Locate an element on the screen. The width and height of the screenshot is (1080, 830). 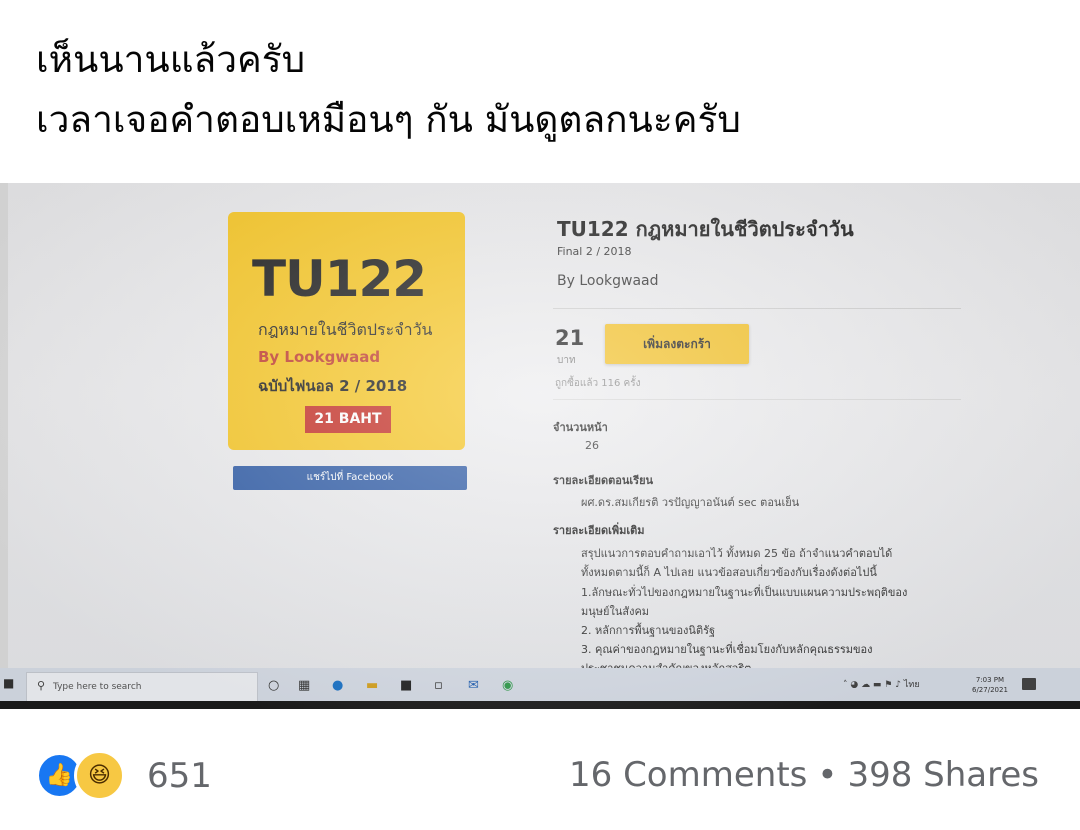
post-stats: 16 Comments • 398 Shares is located at coordinates (804, 775).